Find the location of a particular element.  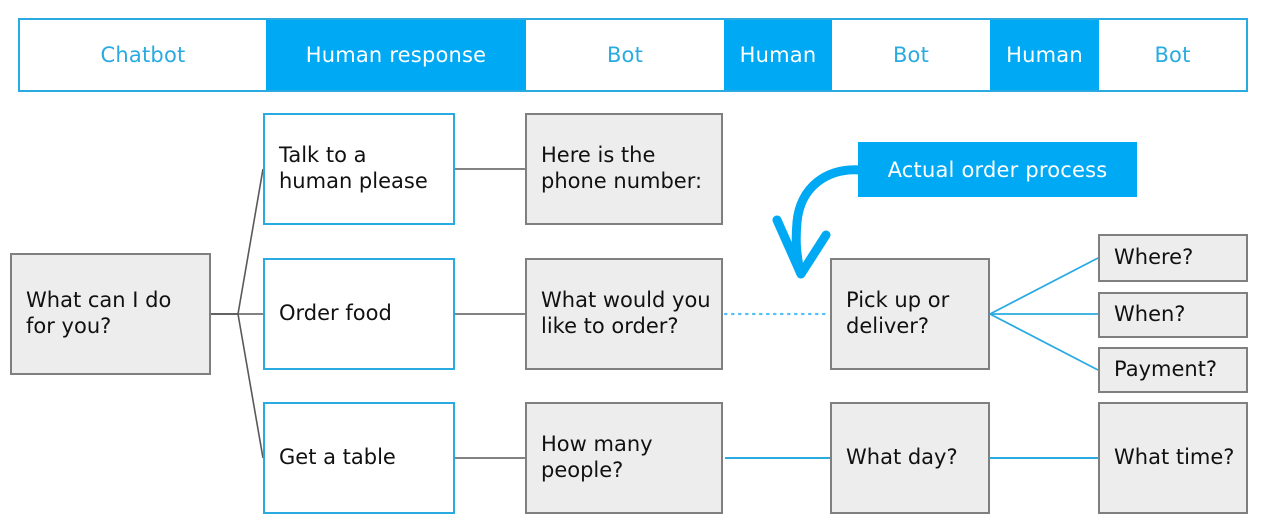

node-where: Where? is located at coordinates (1173, 258).